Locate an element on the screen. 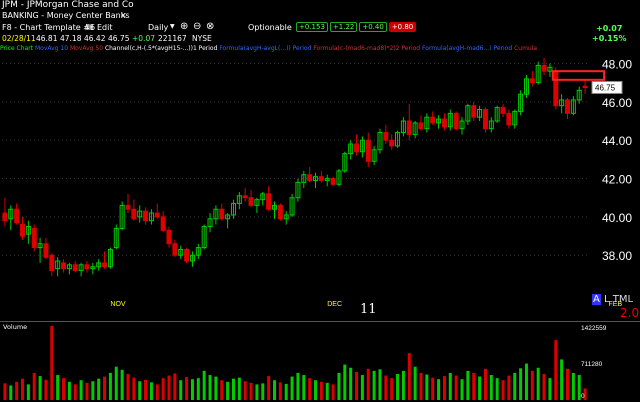  y-tick-label: 48.00 is located at coordinates (617, 65).